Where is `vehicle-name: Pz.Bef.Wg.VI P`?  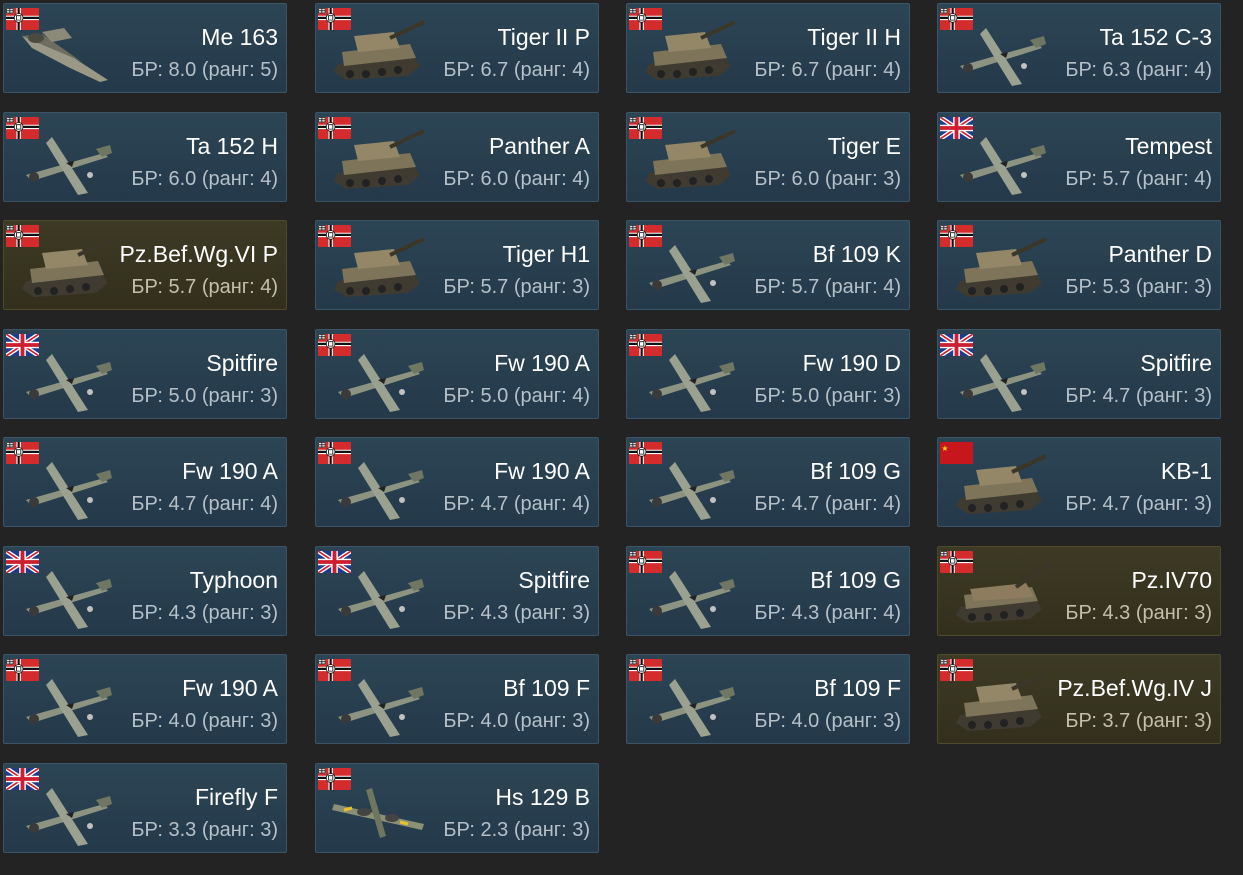 vehicle-name: Pz.Bef.Wg.VI P is located at coordinates (199, 254).